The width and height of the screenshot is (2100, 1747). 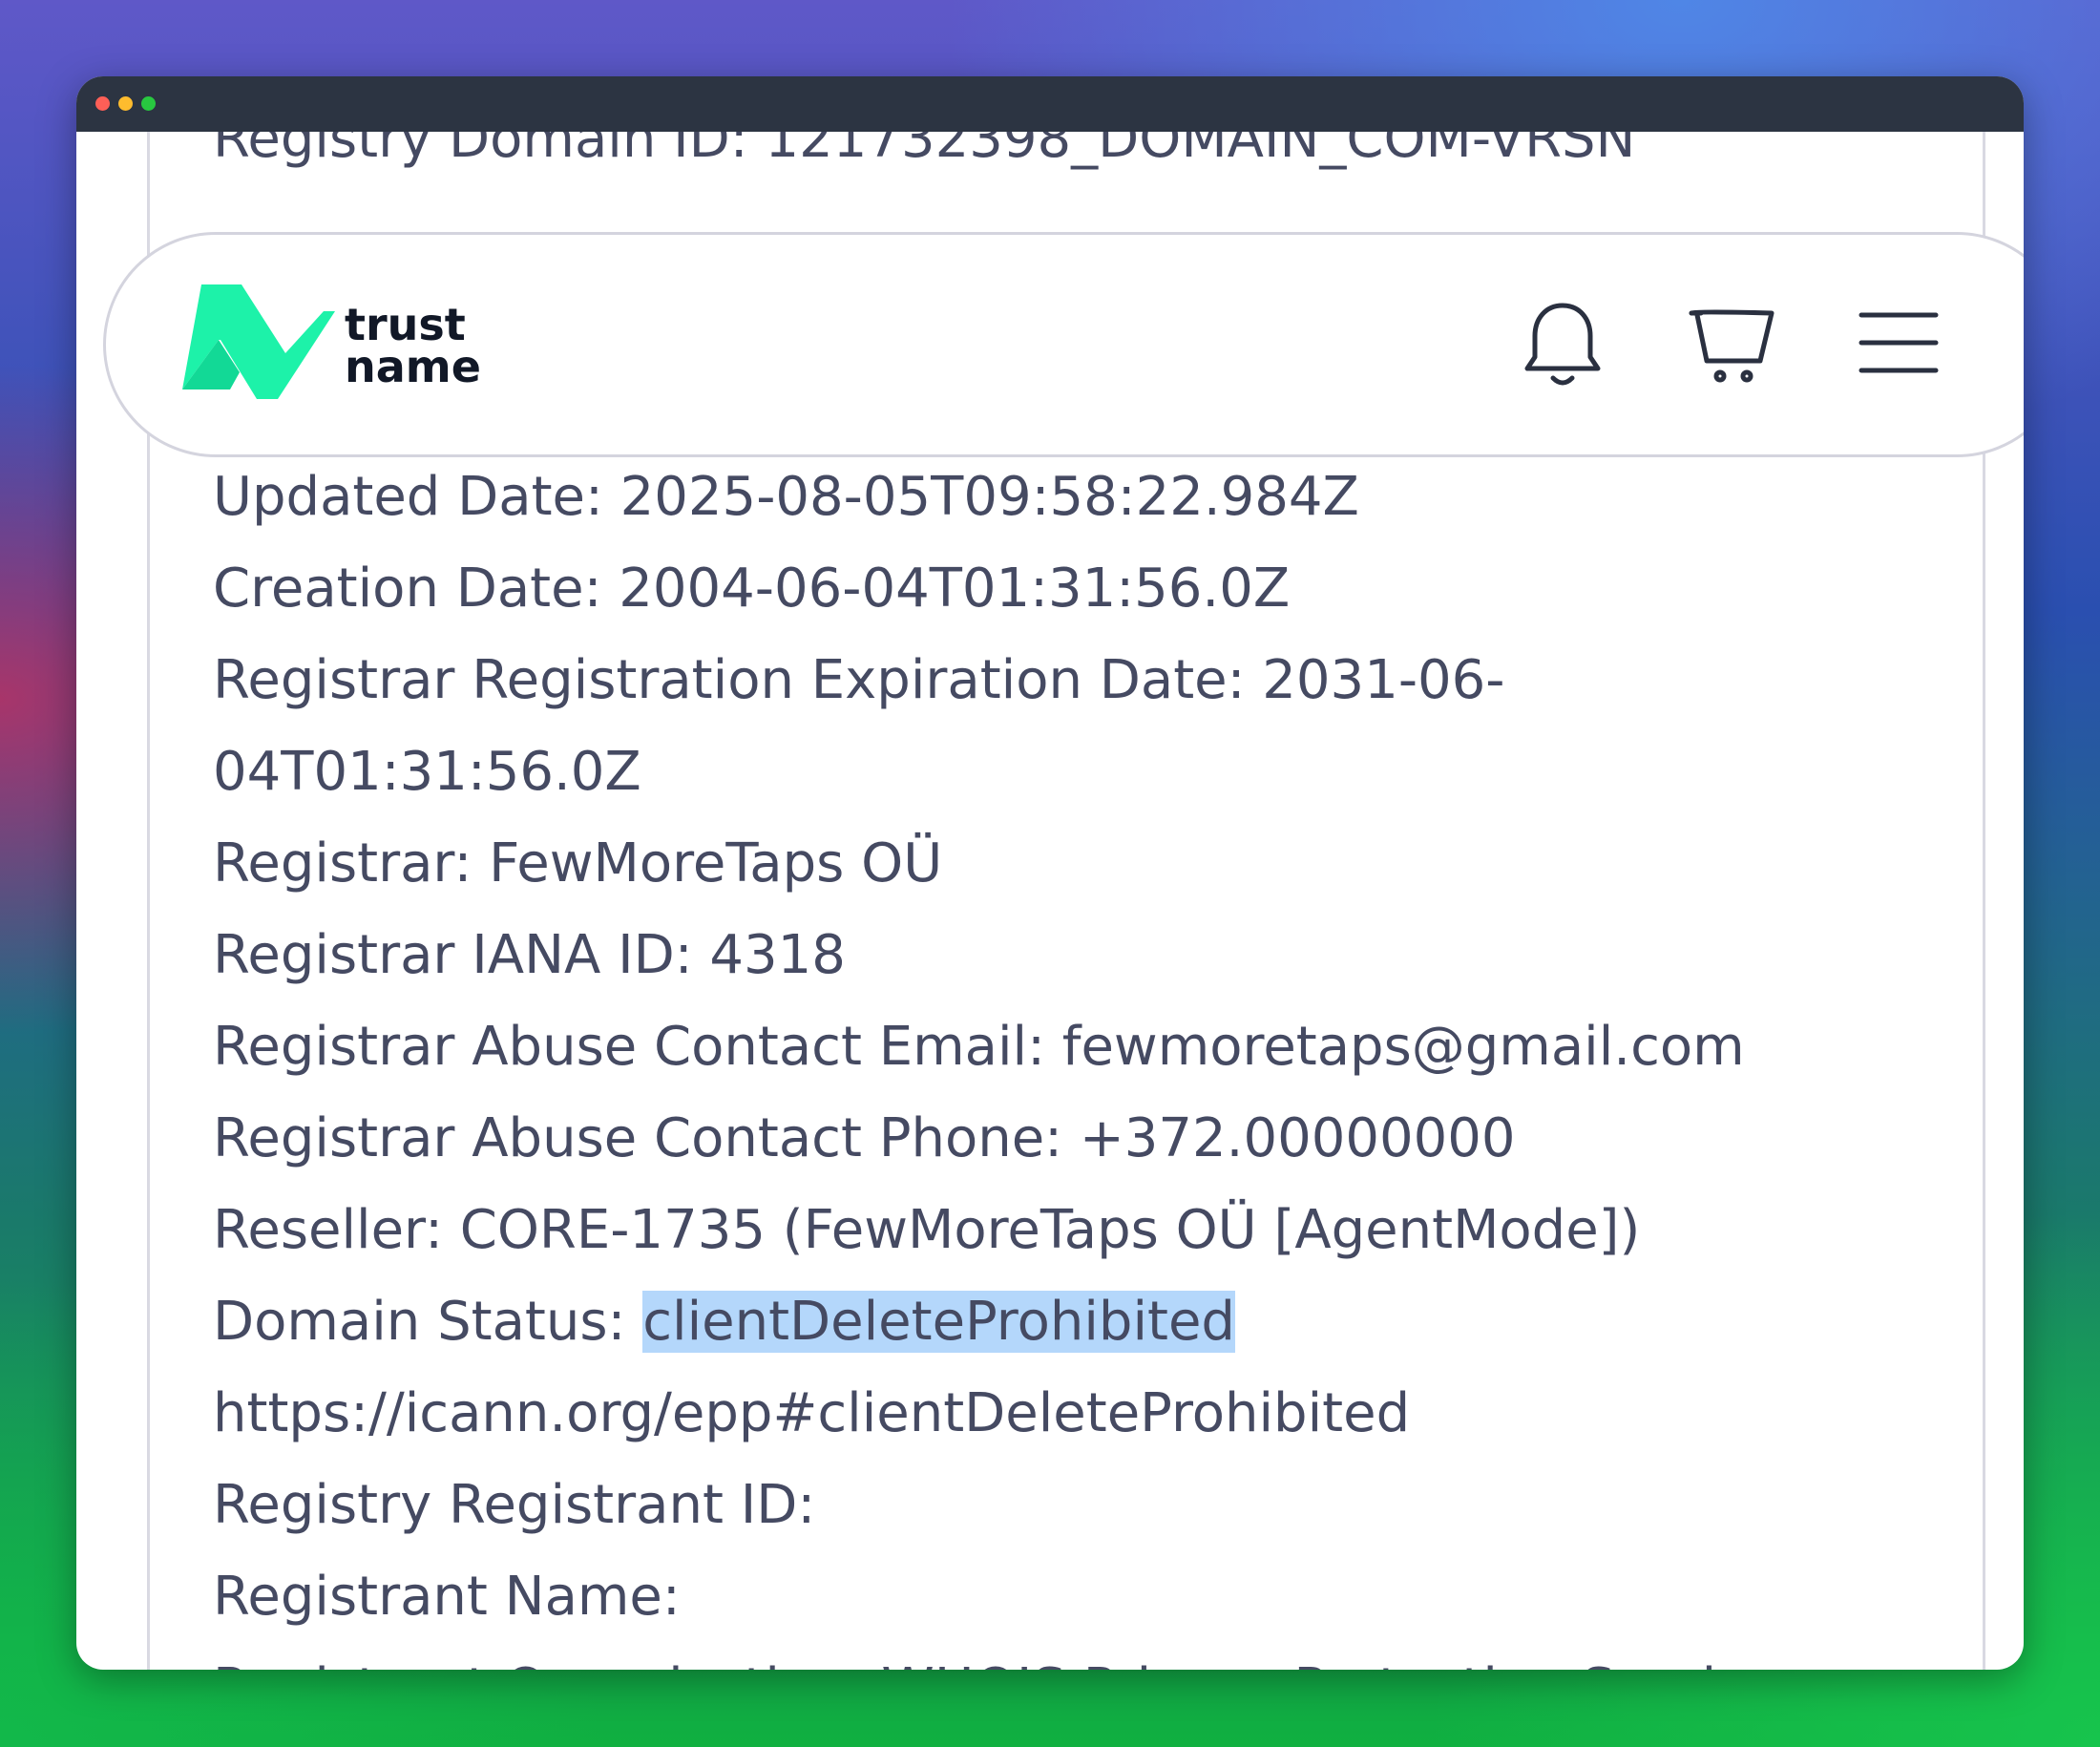 I want to click on whois-line-registrar: Registrar: FewMoreTaps OÜ, so click(x=578, y=863).